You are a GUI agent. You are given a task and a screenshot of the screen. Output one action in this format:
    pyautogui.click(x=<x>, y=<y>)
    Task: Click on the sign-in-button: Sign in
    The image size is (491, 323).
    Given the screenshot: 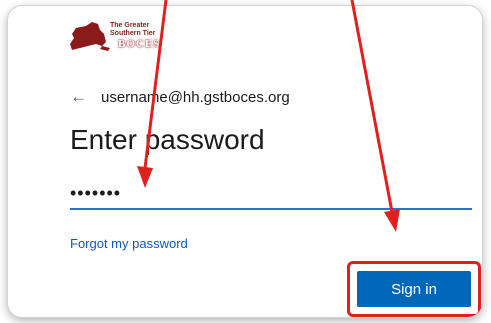 What is the action you would take?
    pyautogui.click(x=414, y=289)
    